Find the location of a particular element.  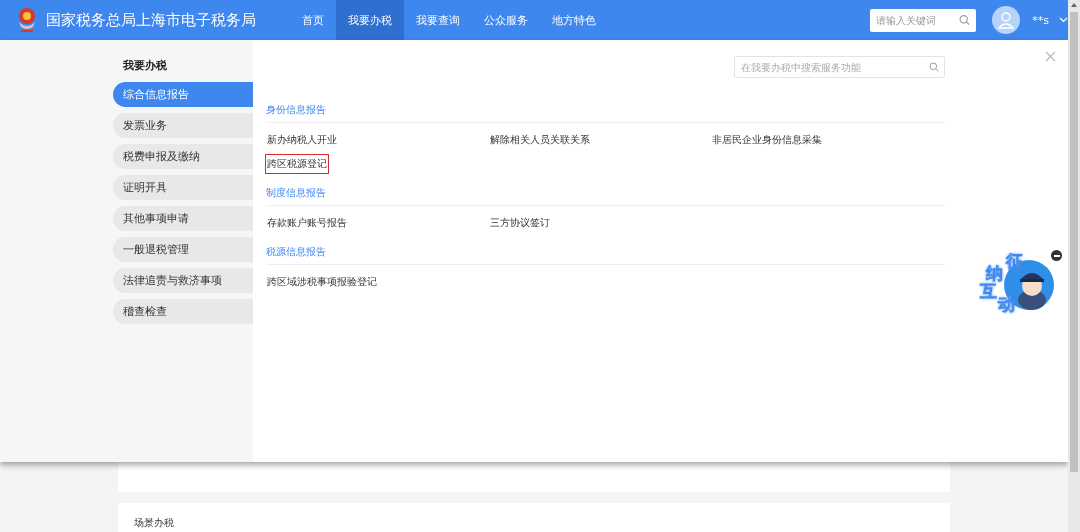

search-field: 在我要办税中搜索服务功能 is located at coordinates (839, 67).